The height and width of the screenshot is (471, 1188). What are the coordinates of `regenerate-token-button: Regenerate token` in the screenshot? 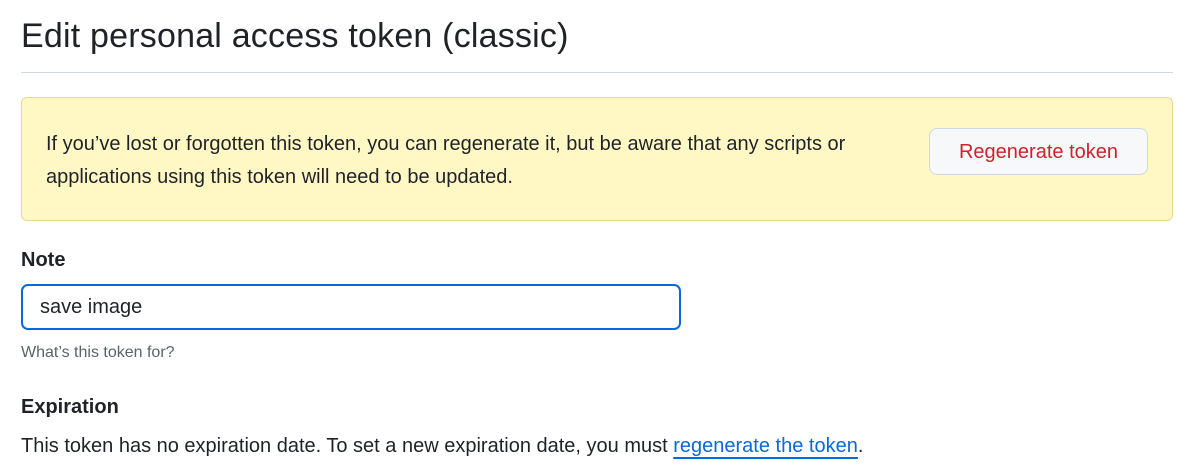 It's located at (1038, 151).